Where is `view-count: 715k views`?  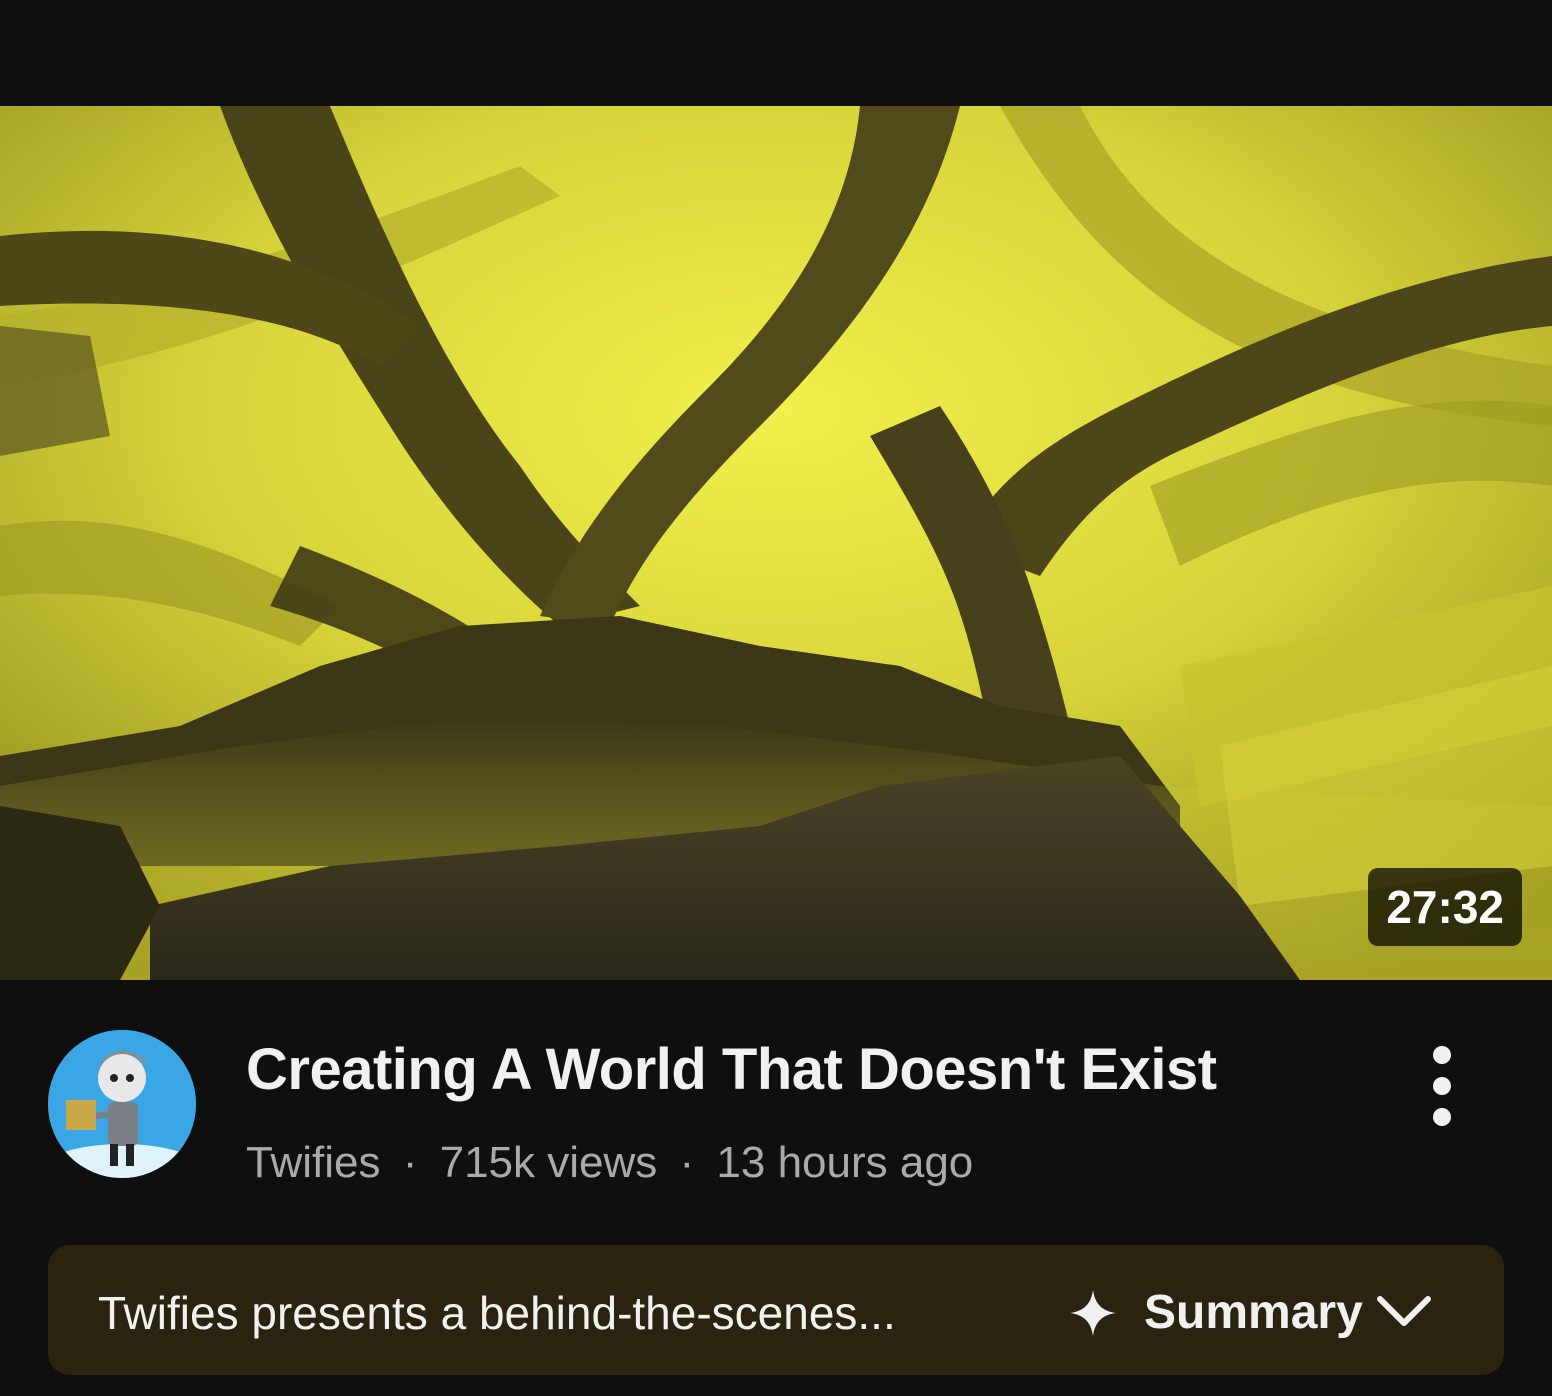 view-count: 715k views is located at coordinates (548, 1162).